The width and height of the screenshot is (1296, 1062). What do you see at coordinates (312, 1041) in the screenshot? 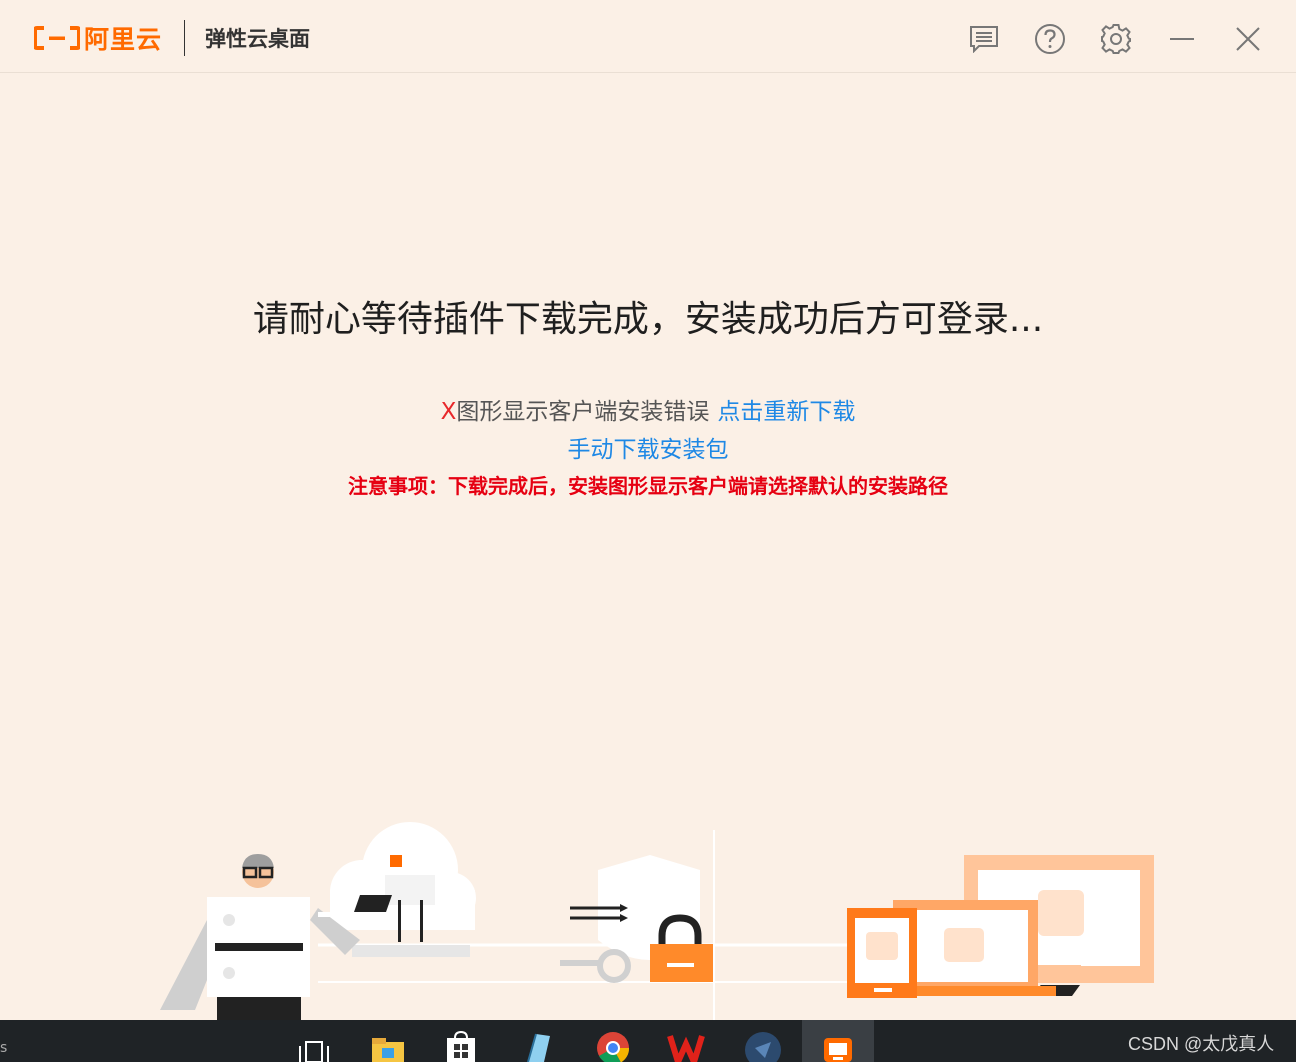
I see `task-view-icon` at bounding box center [312, 1041].